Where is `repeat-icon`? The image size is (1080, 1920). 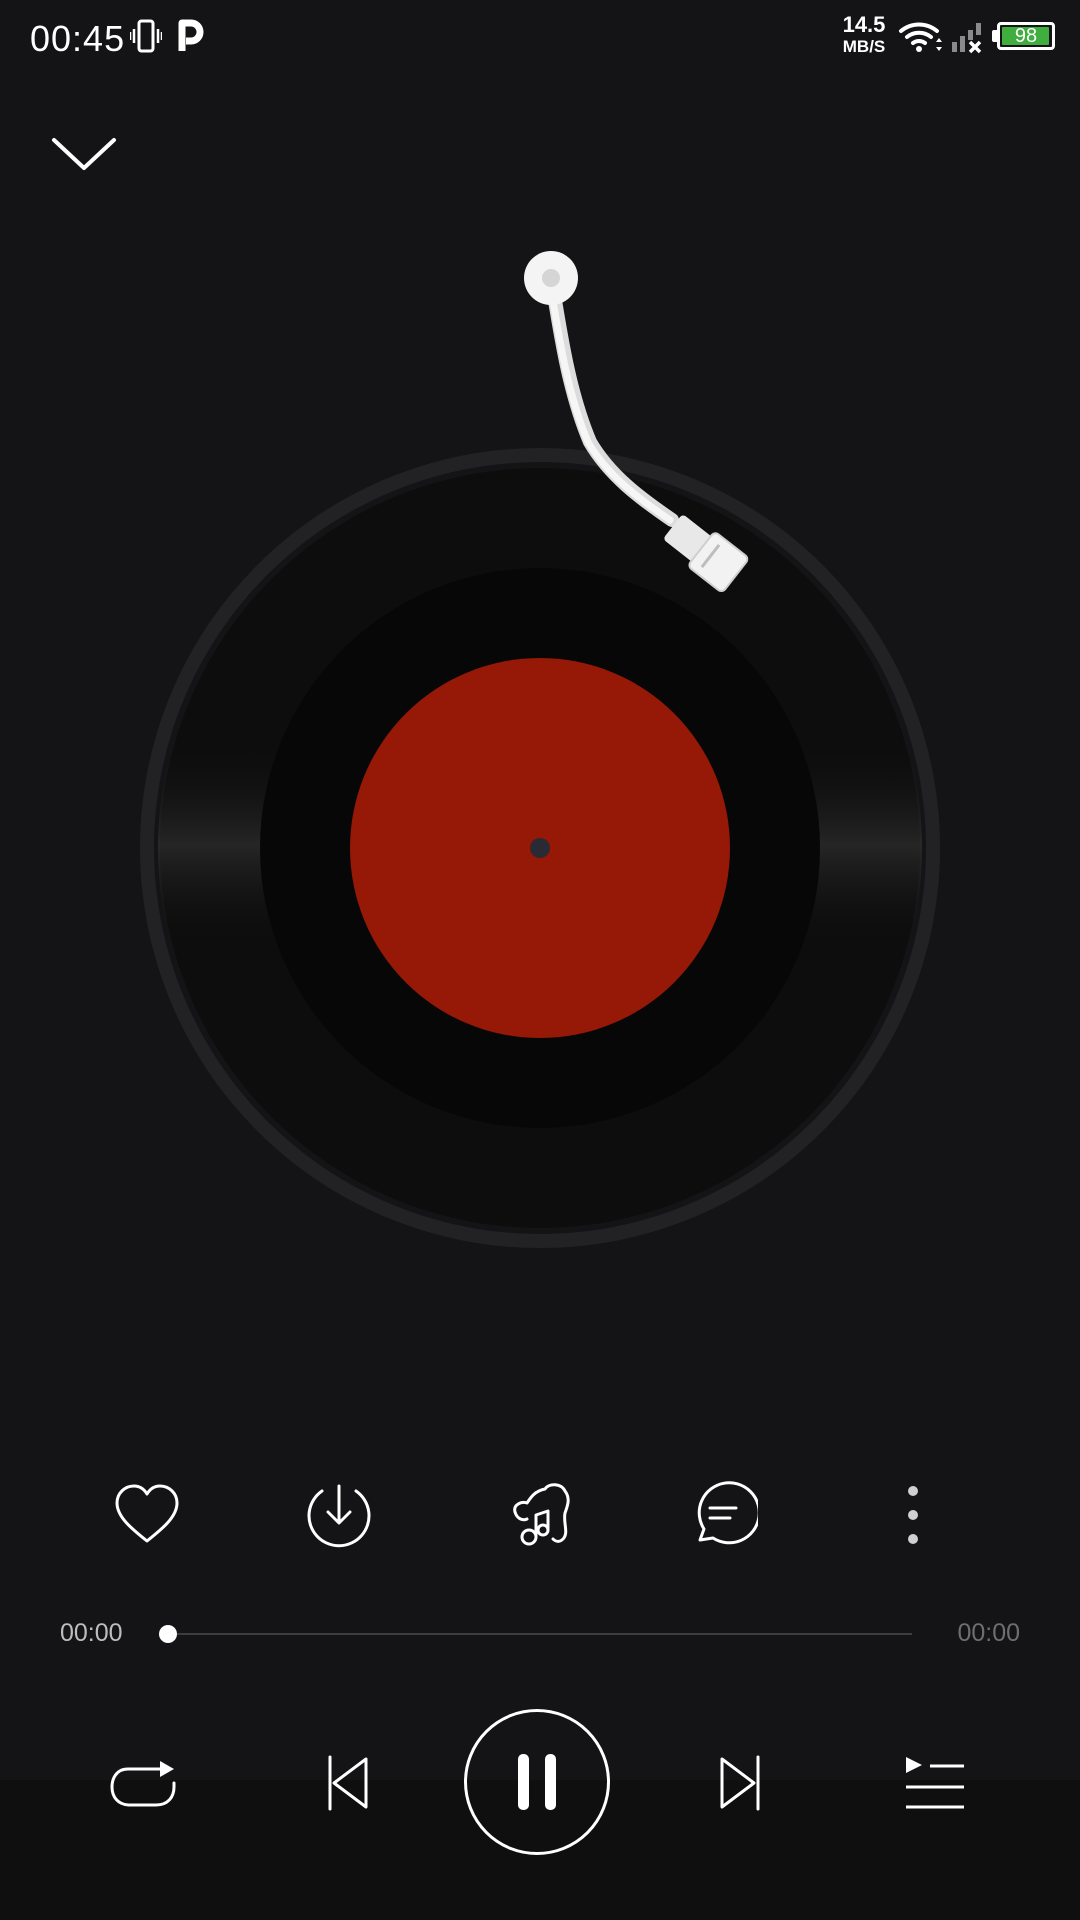
repeat-icon is located at coordinates (143, 1784).